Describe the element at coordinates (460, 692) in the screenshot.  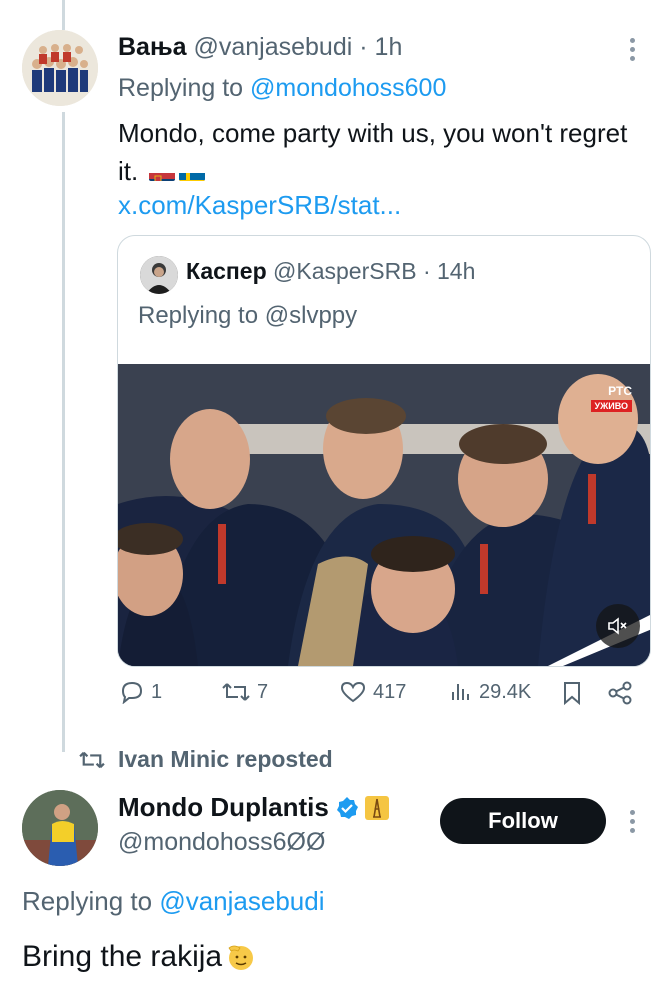
I see `views-chart-icon` at that location.